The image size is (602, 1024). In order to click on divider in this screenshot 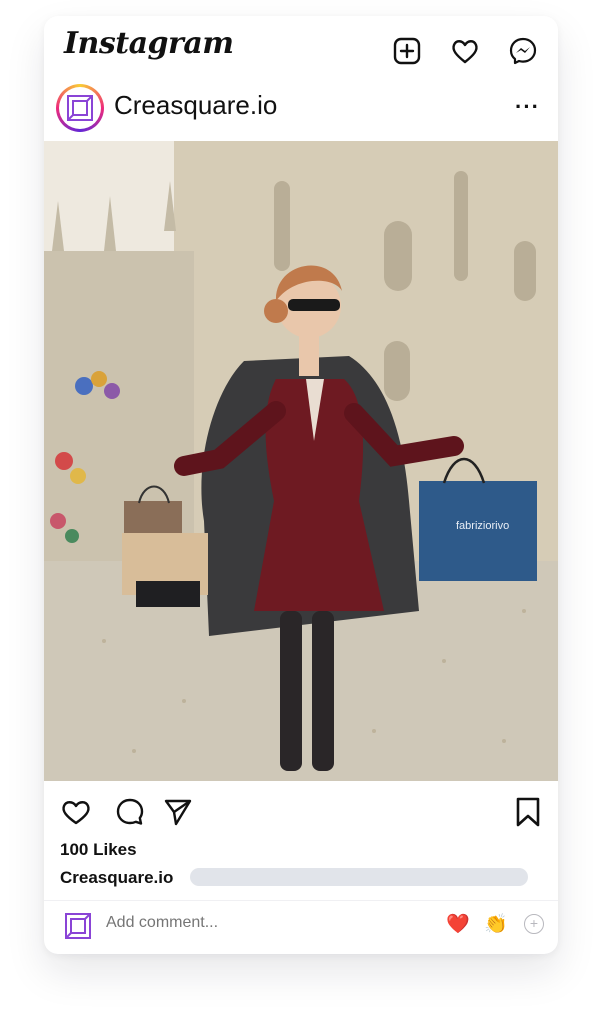, I will do `click(301, 900)`.